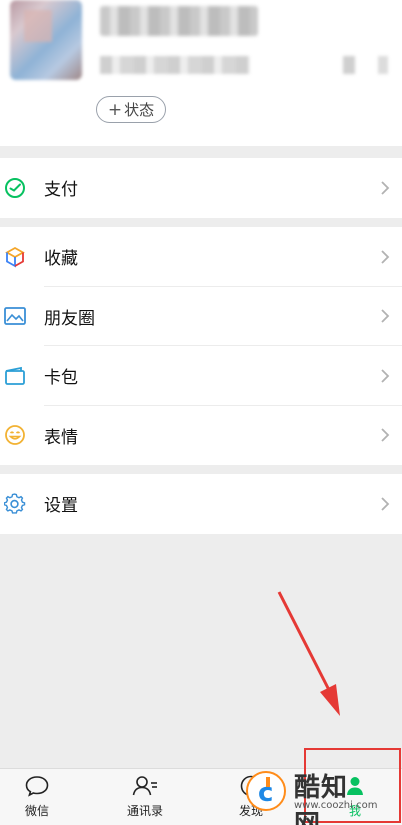 Image resolution: width=402 pixels, height=825 pixels. Describe the element at coordinates (69, 318) in the screenshot. I see `menu-item-label: 朋友圈` at that location.